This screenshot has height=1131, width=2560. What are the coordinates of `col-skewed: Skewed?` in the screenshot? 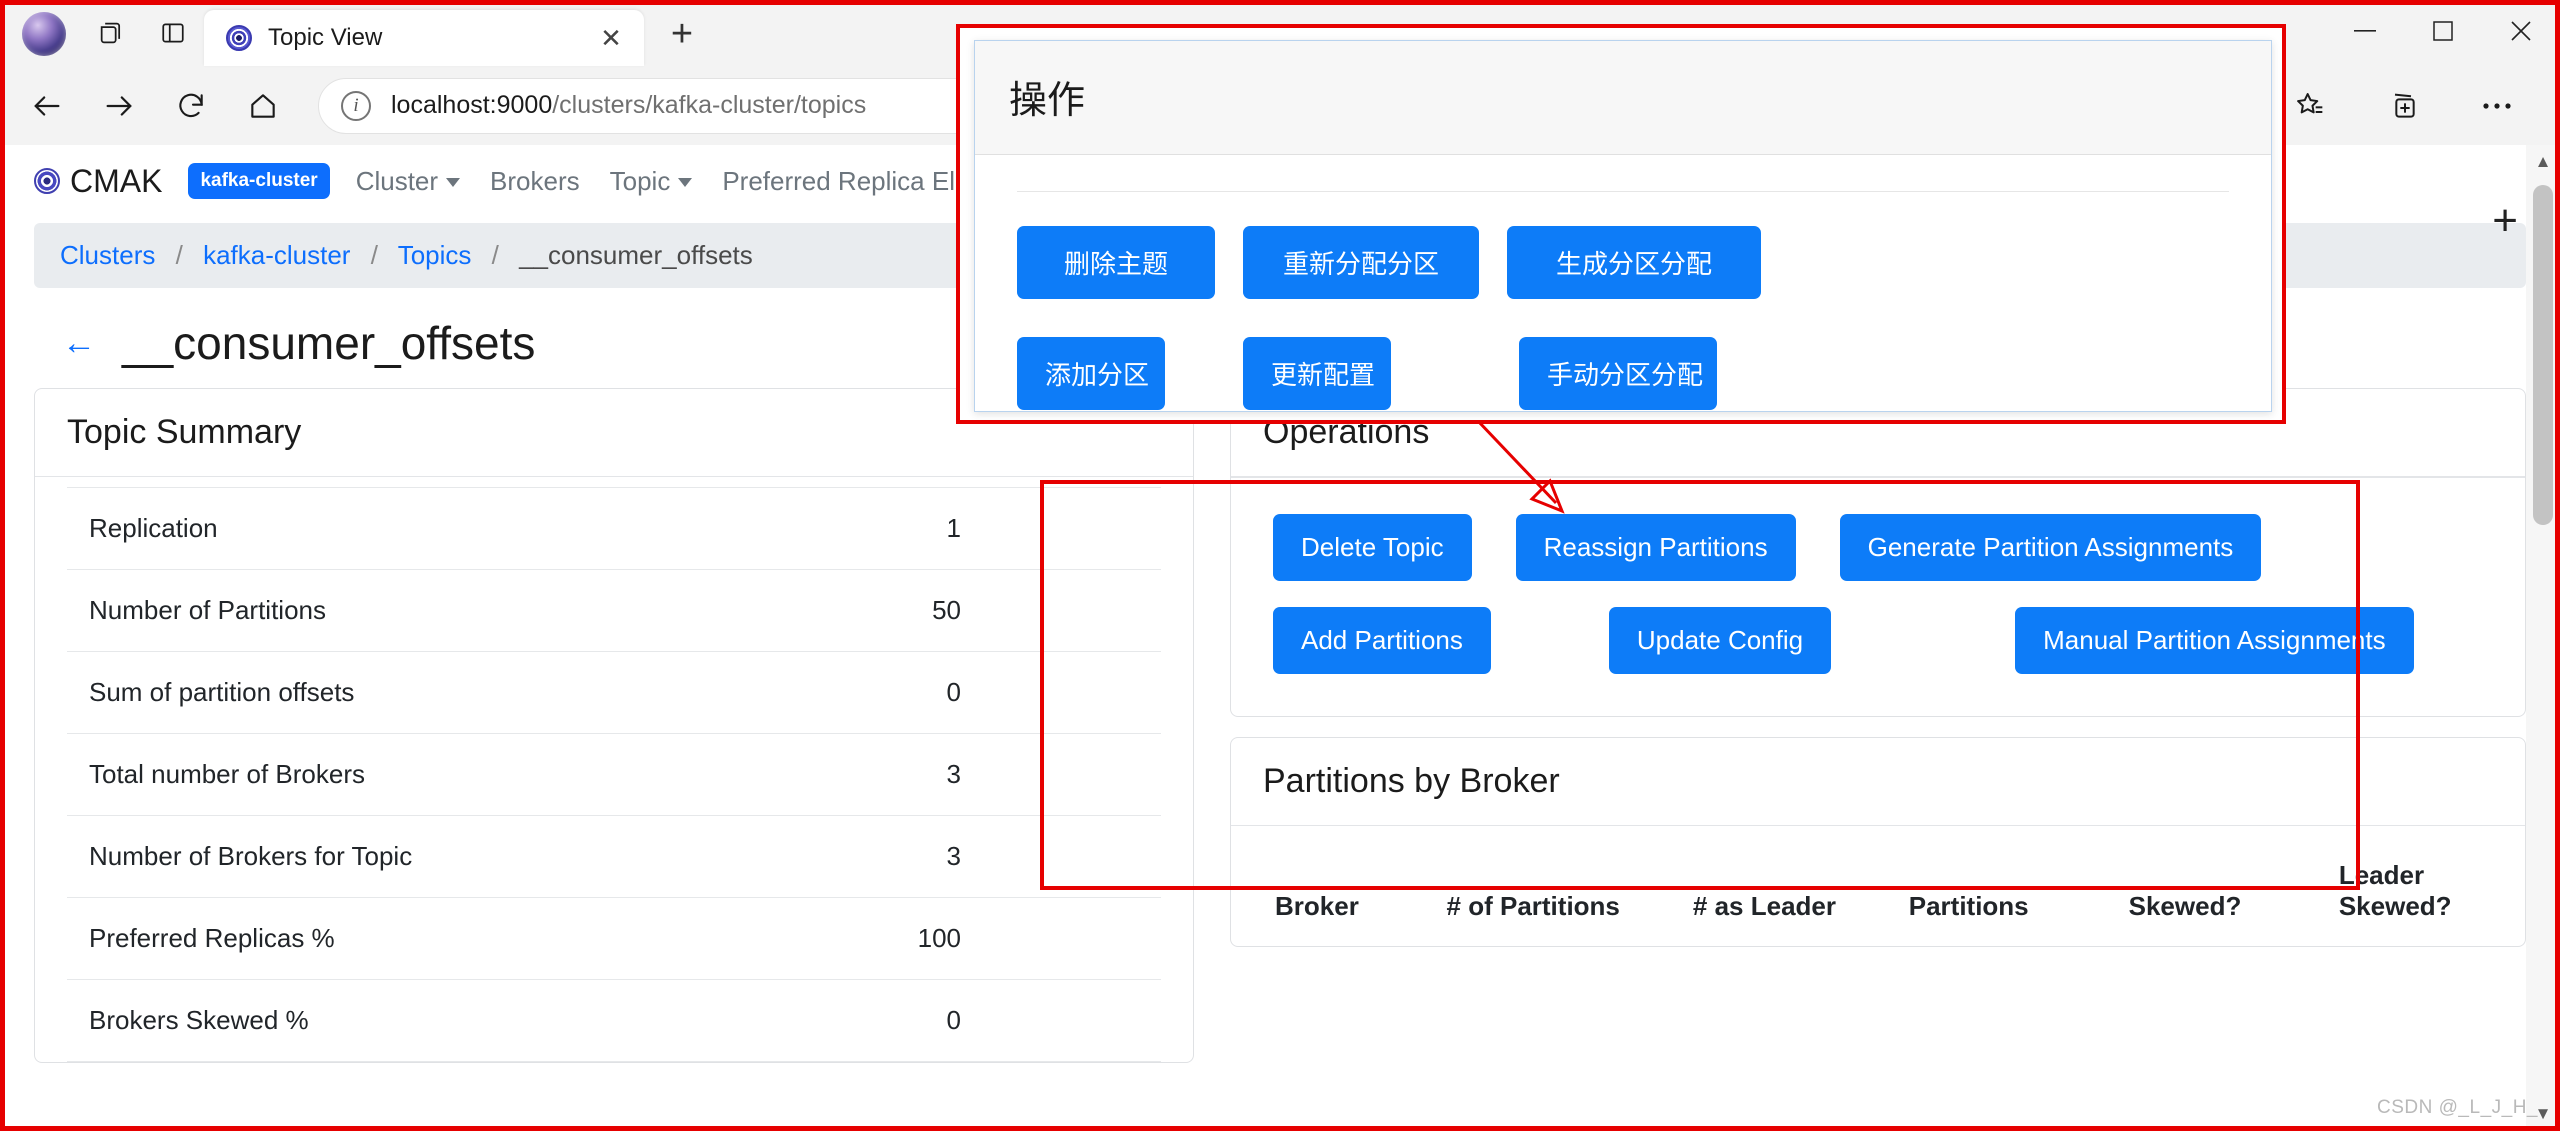 It's located at (2222, 891).